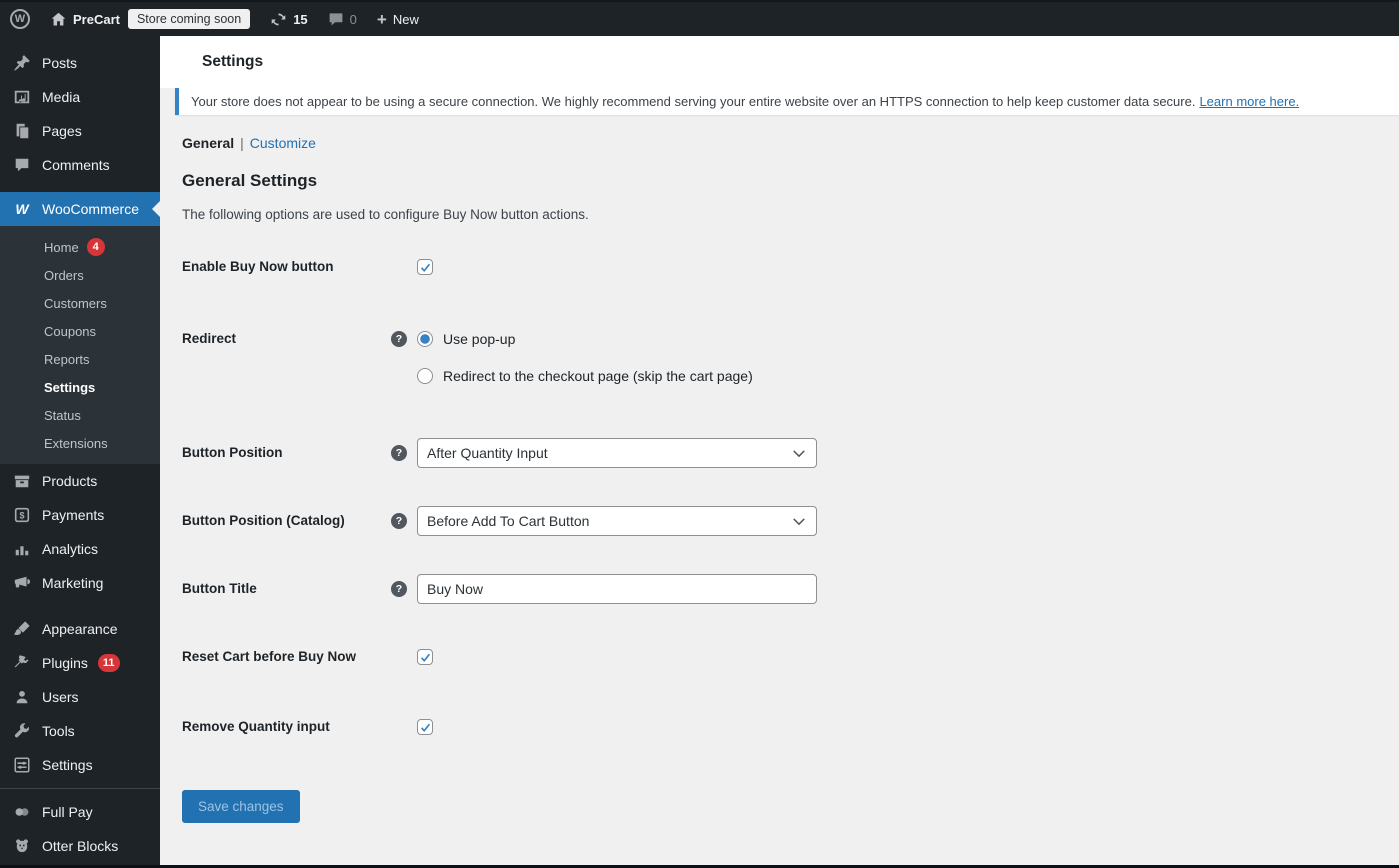  What do you see at coordinates (399, 453) in the screenshot?
I see `button-position-help-icon: ?` at bounding box center [399, 453].